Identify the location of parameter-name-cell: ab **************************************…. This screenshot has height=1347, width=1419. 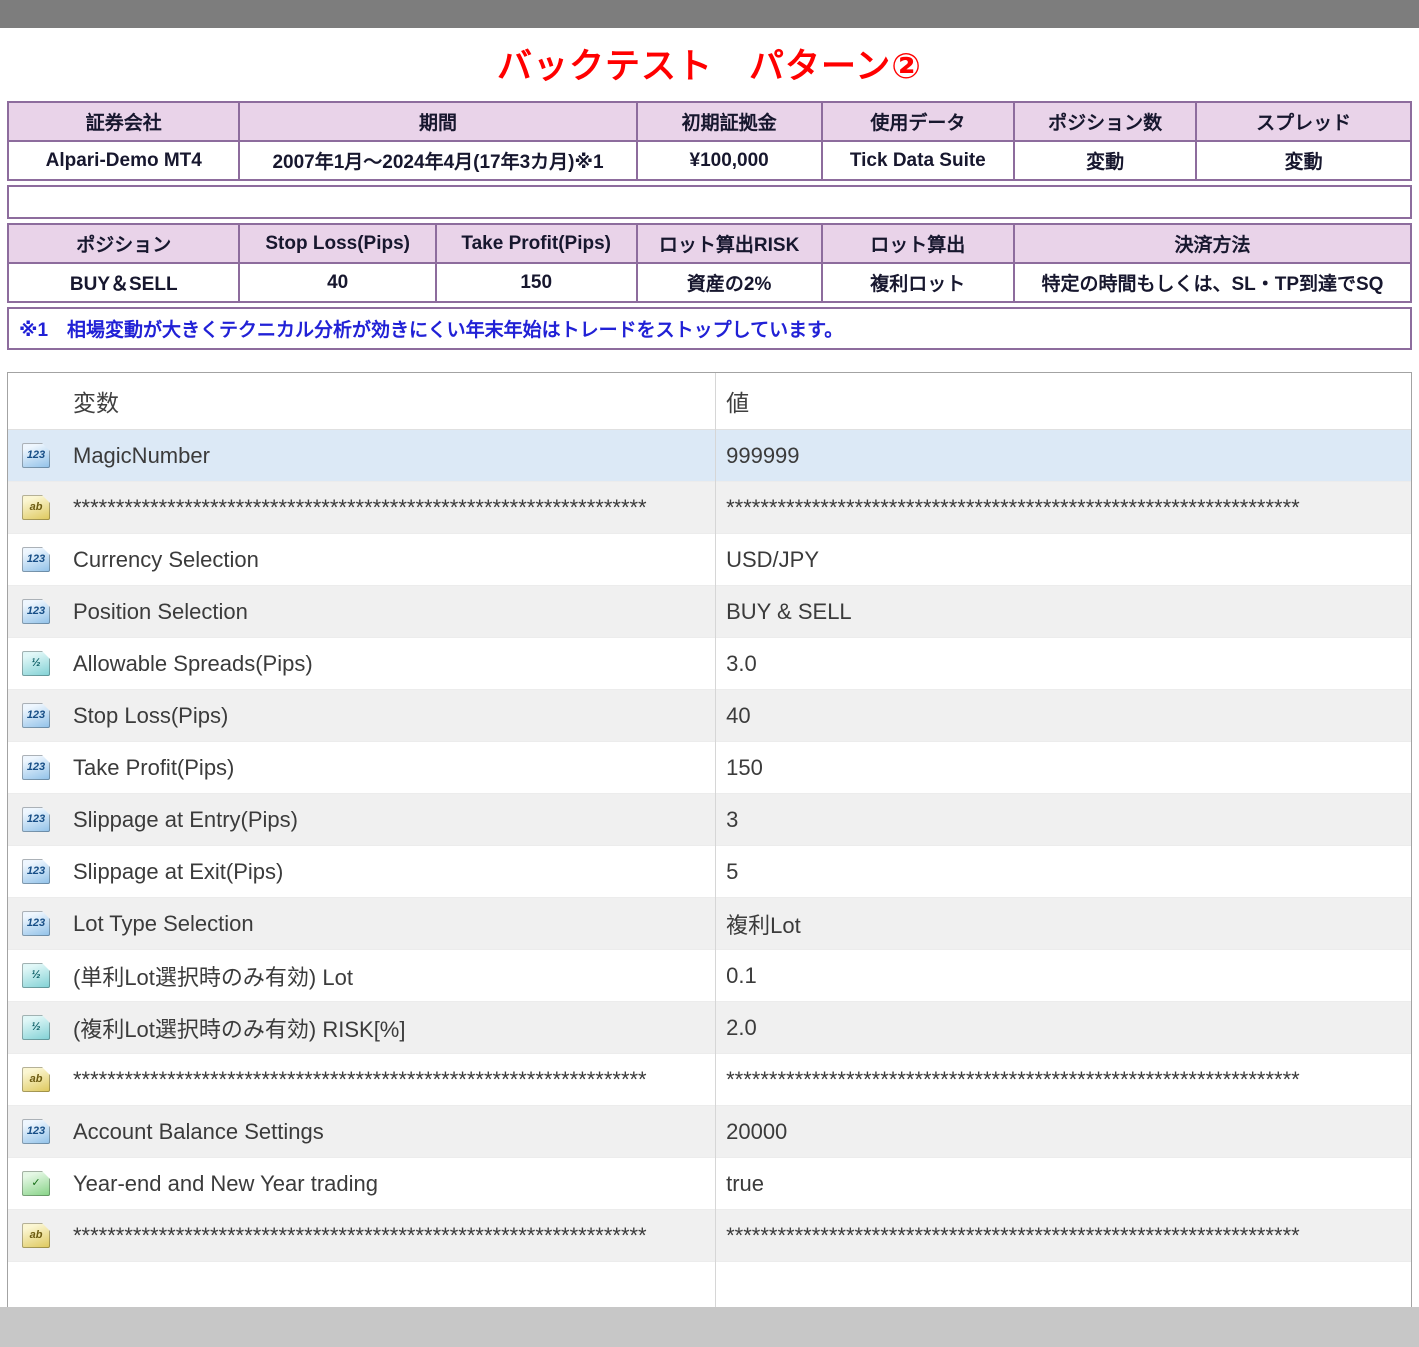
(361, 507).